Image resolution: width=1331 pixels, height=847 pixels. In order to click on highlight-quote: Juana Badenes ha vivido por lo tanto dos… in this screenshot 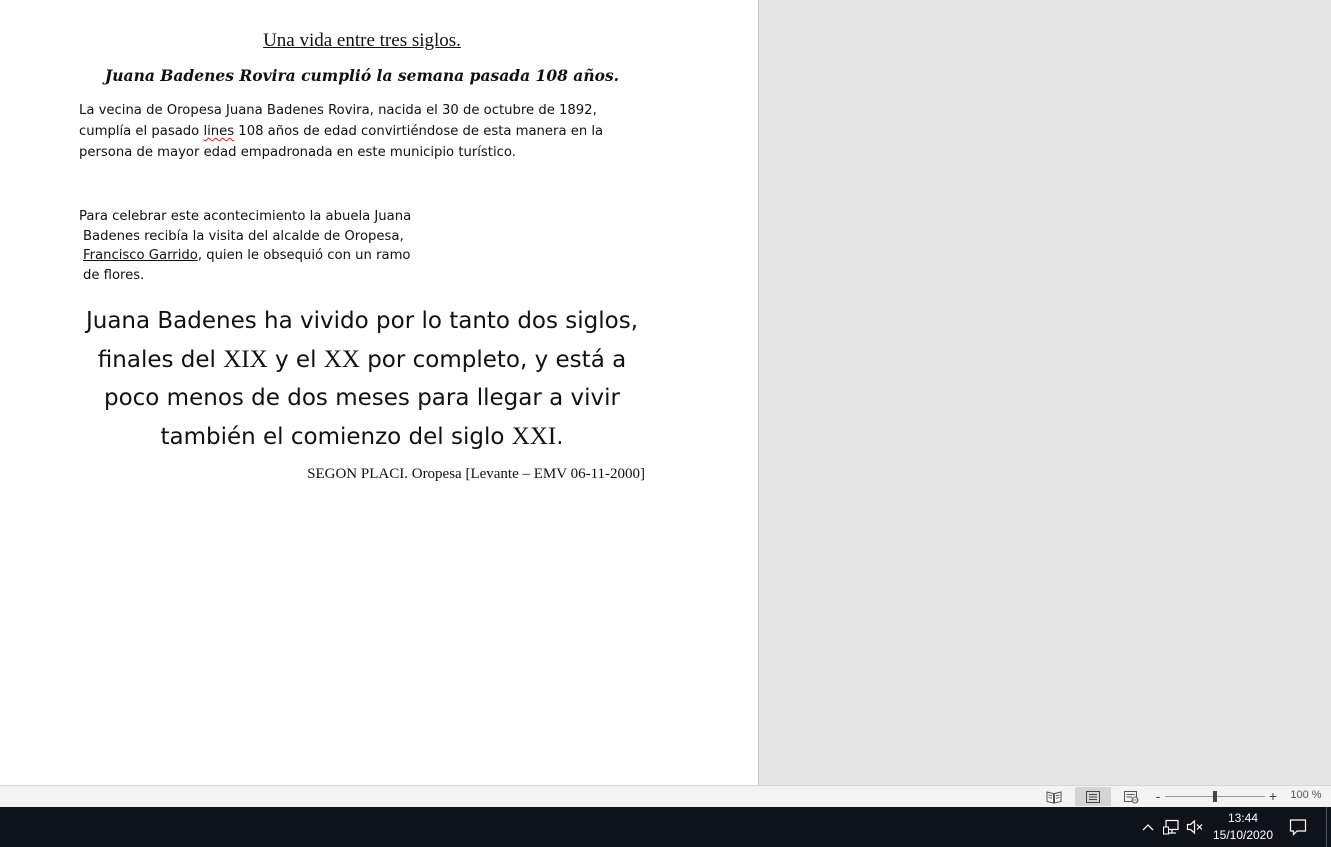, I will do `click(362, 379)`.